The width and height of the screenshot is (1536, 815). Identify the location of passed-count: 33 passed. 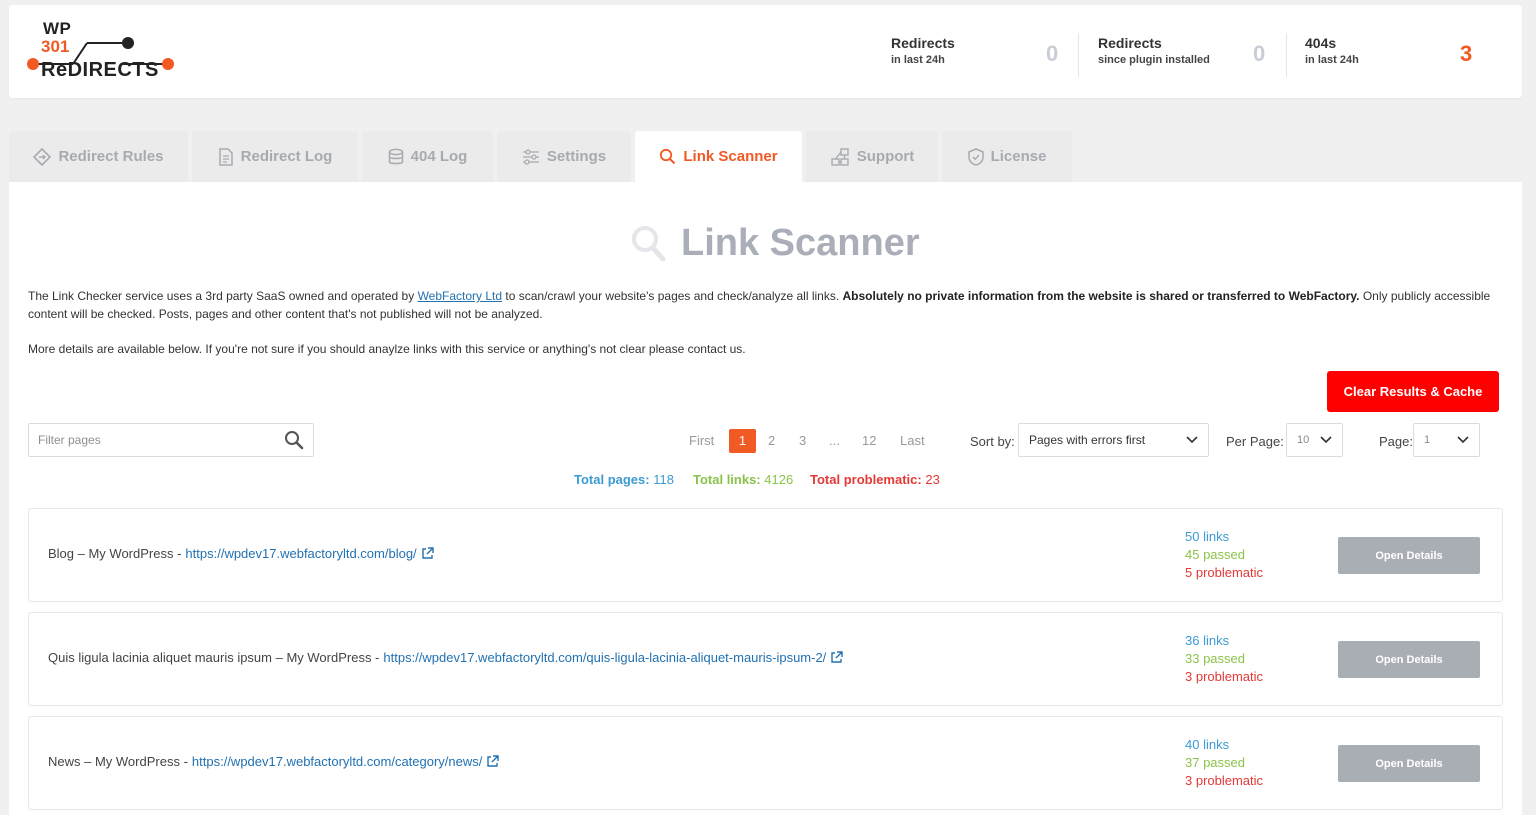
(1215, 658).